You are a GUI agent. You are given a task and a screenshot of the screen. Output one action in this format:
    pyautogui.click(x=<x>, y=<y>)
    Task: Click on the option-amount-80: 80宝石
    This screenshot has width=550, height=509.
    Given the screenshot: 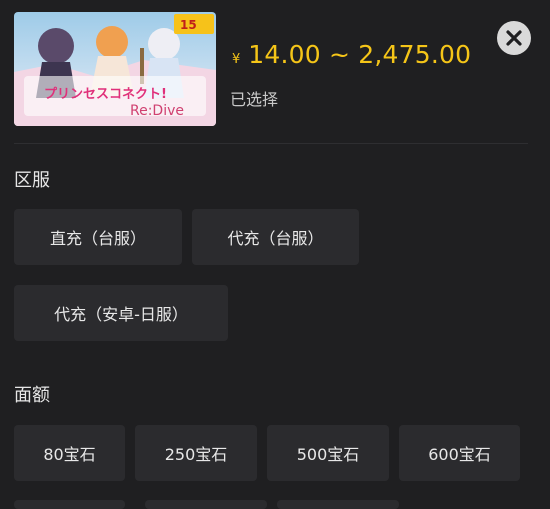 What is the action you would take?
    pyautogui.click(x=69, y=453)
    